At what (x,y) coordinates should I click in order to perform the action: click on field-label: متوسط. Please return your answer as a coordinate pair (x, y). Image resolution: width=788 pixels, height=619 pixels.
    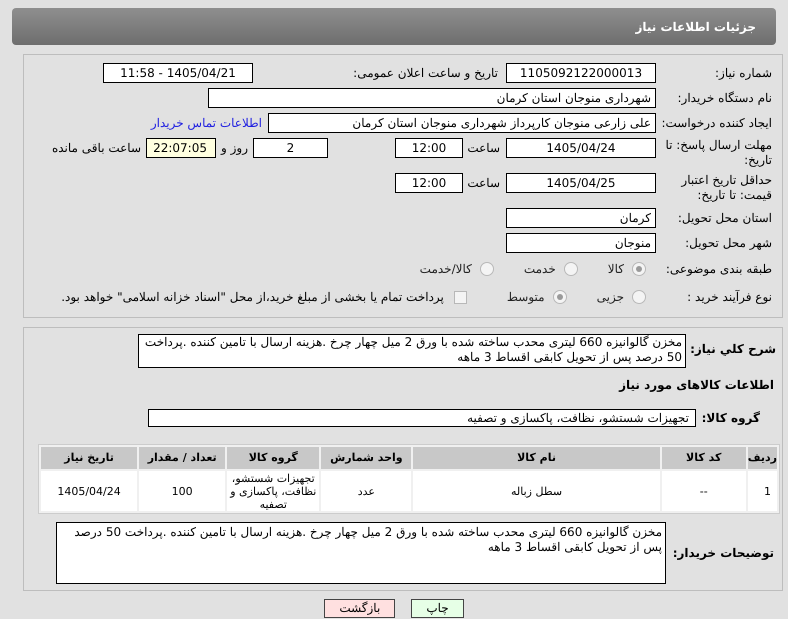
    Looking at the image, I should click on (525, 297).